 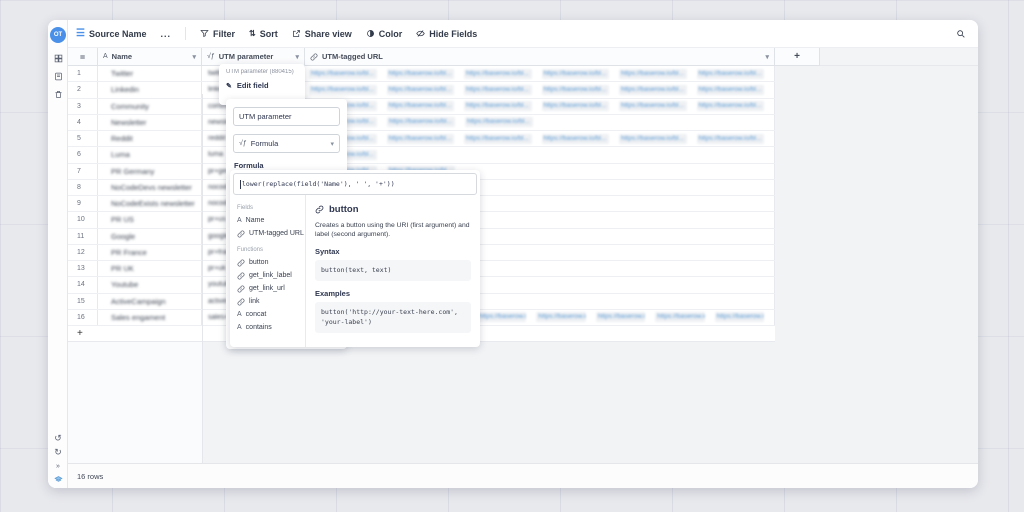 I want to click on field-name-input, so click(x=286, y=116).